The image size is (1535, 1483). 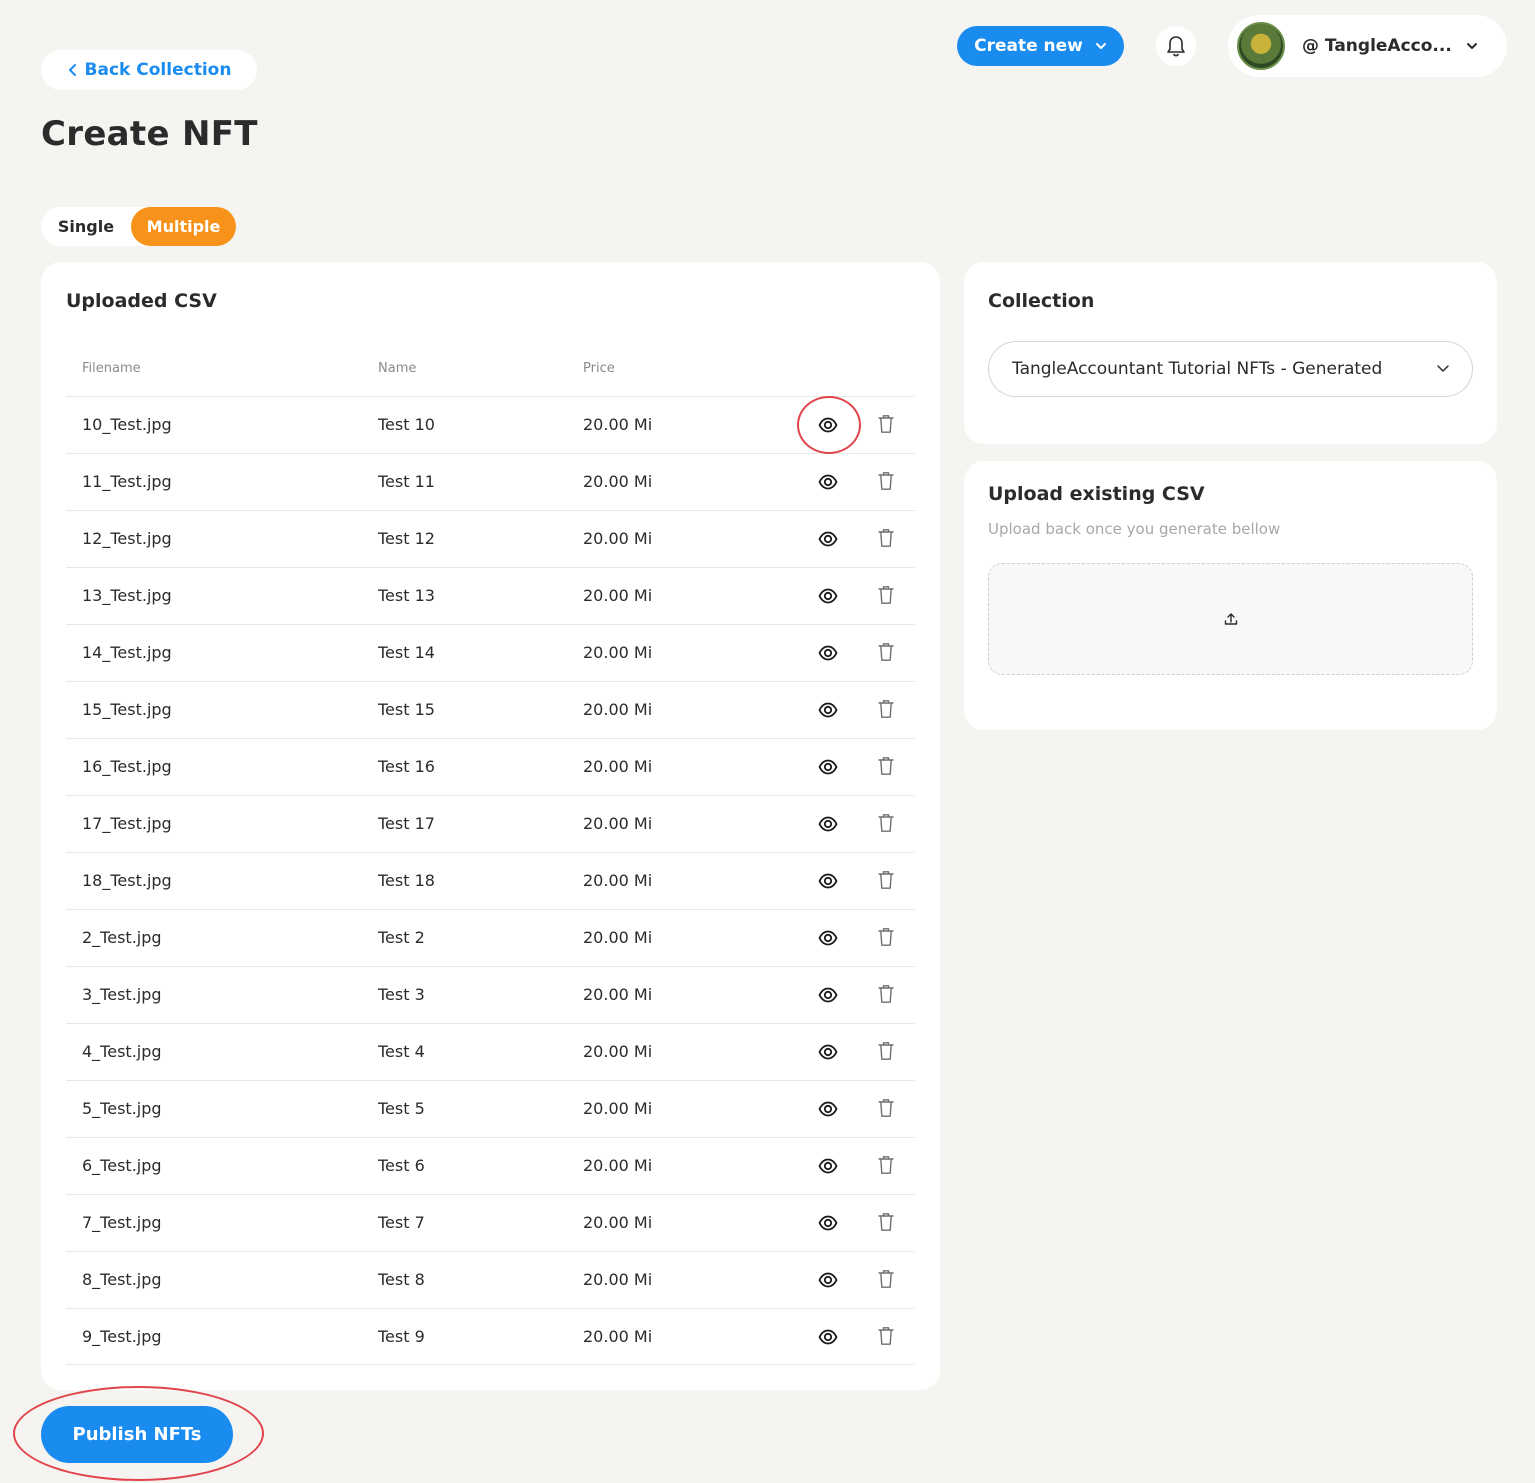 I want to click on toggle-single: Single, so click(x=86, y=226).